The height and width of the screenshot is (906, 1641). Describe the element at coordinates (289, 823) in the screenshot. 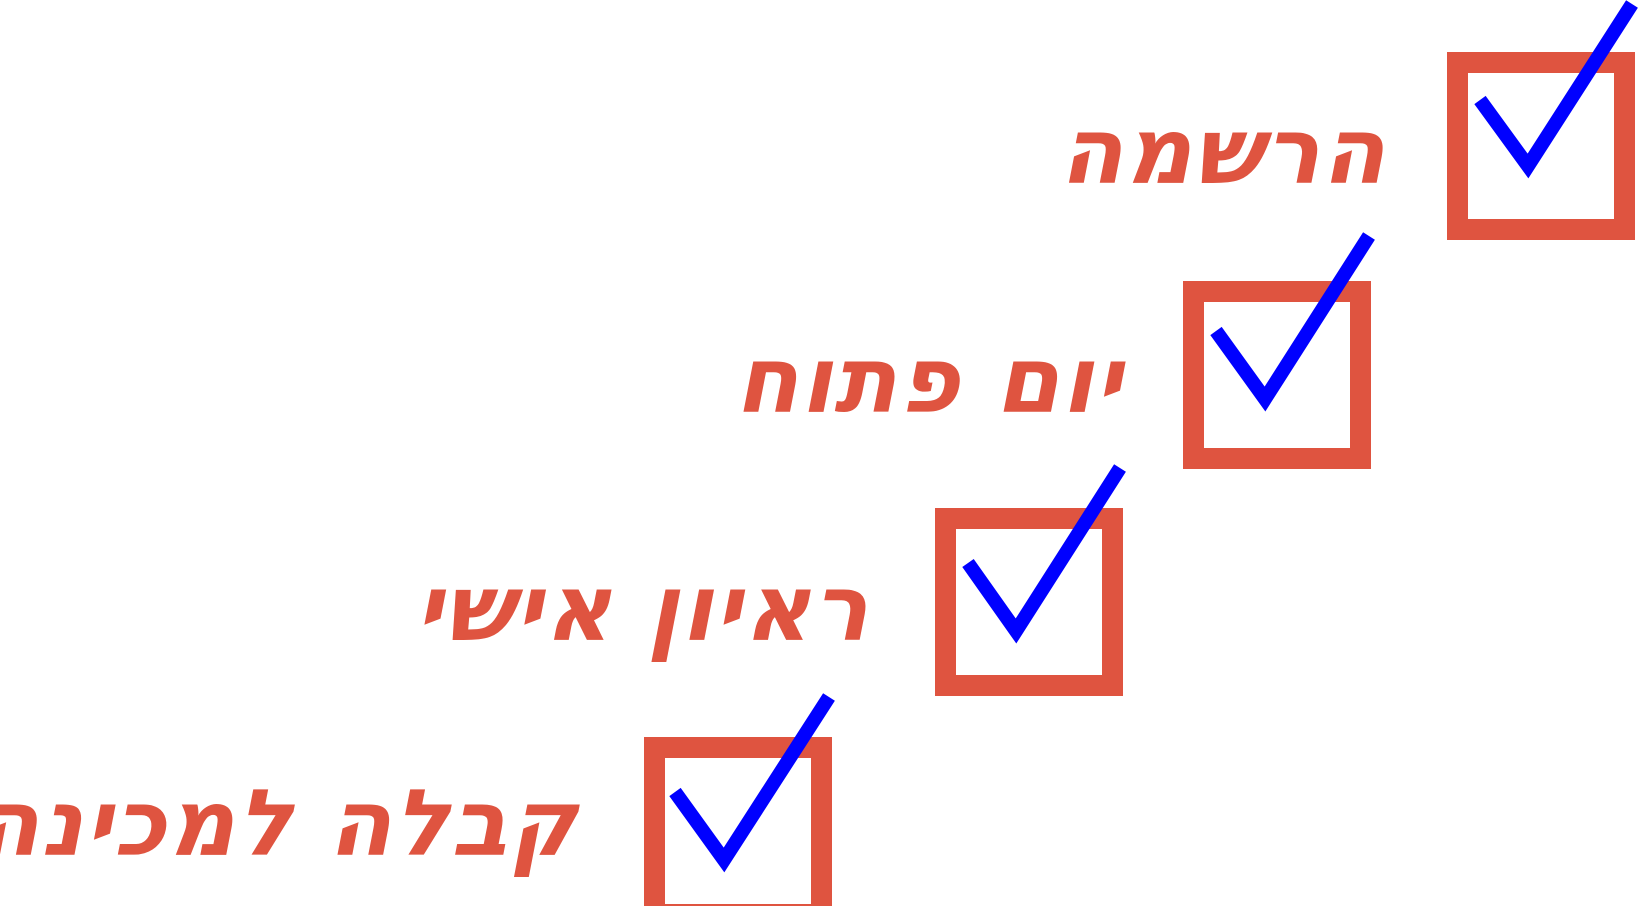

I see `step-label-acceptance: קבלה למכינה` at that location.